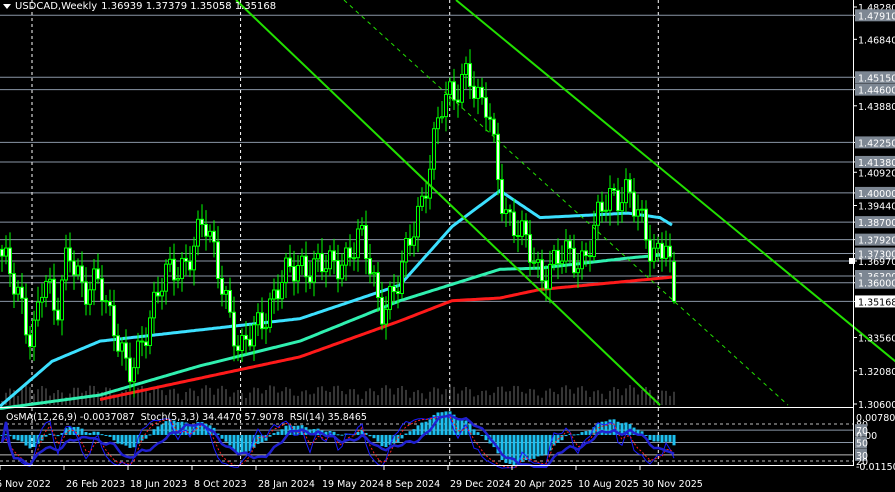 The width and height of the screenshot is (895, 492). Describe the element at coordinates (95, 484) in the screenshot. I see `time-axis-label: 26 Feb 2023` at that location.